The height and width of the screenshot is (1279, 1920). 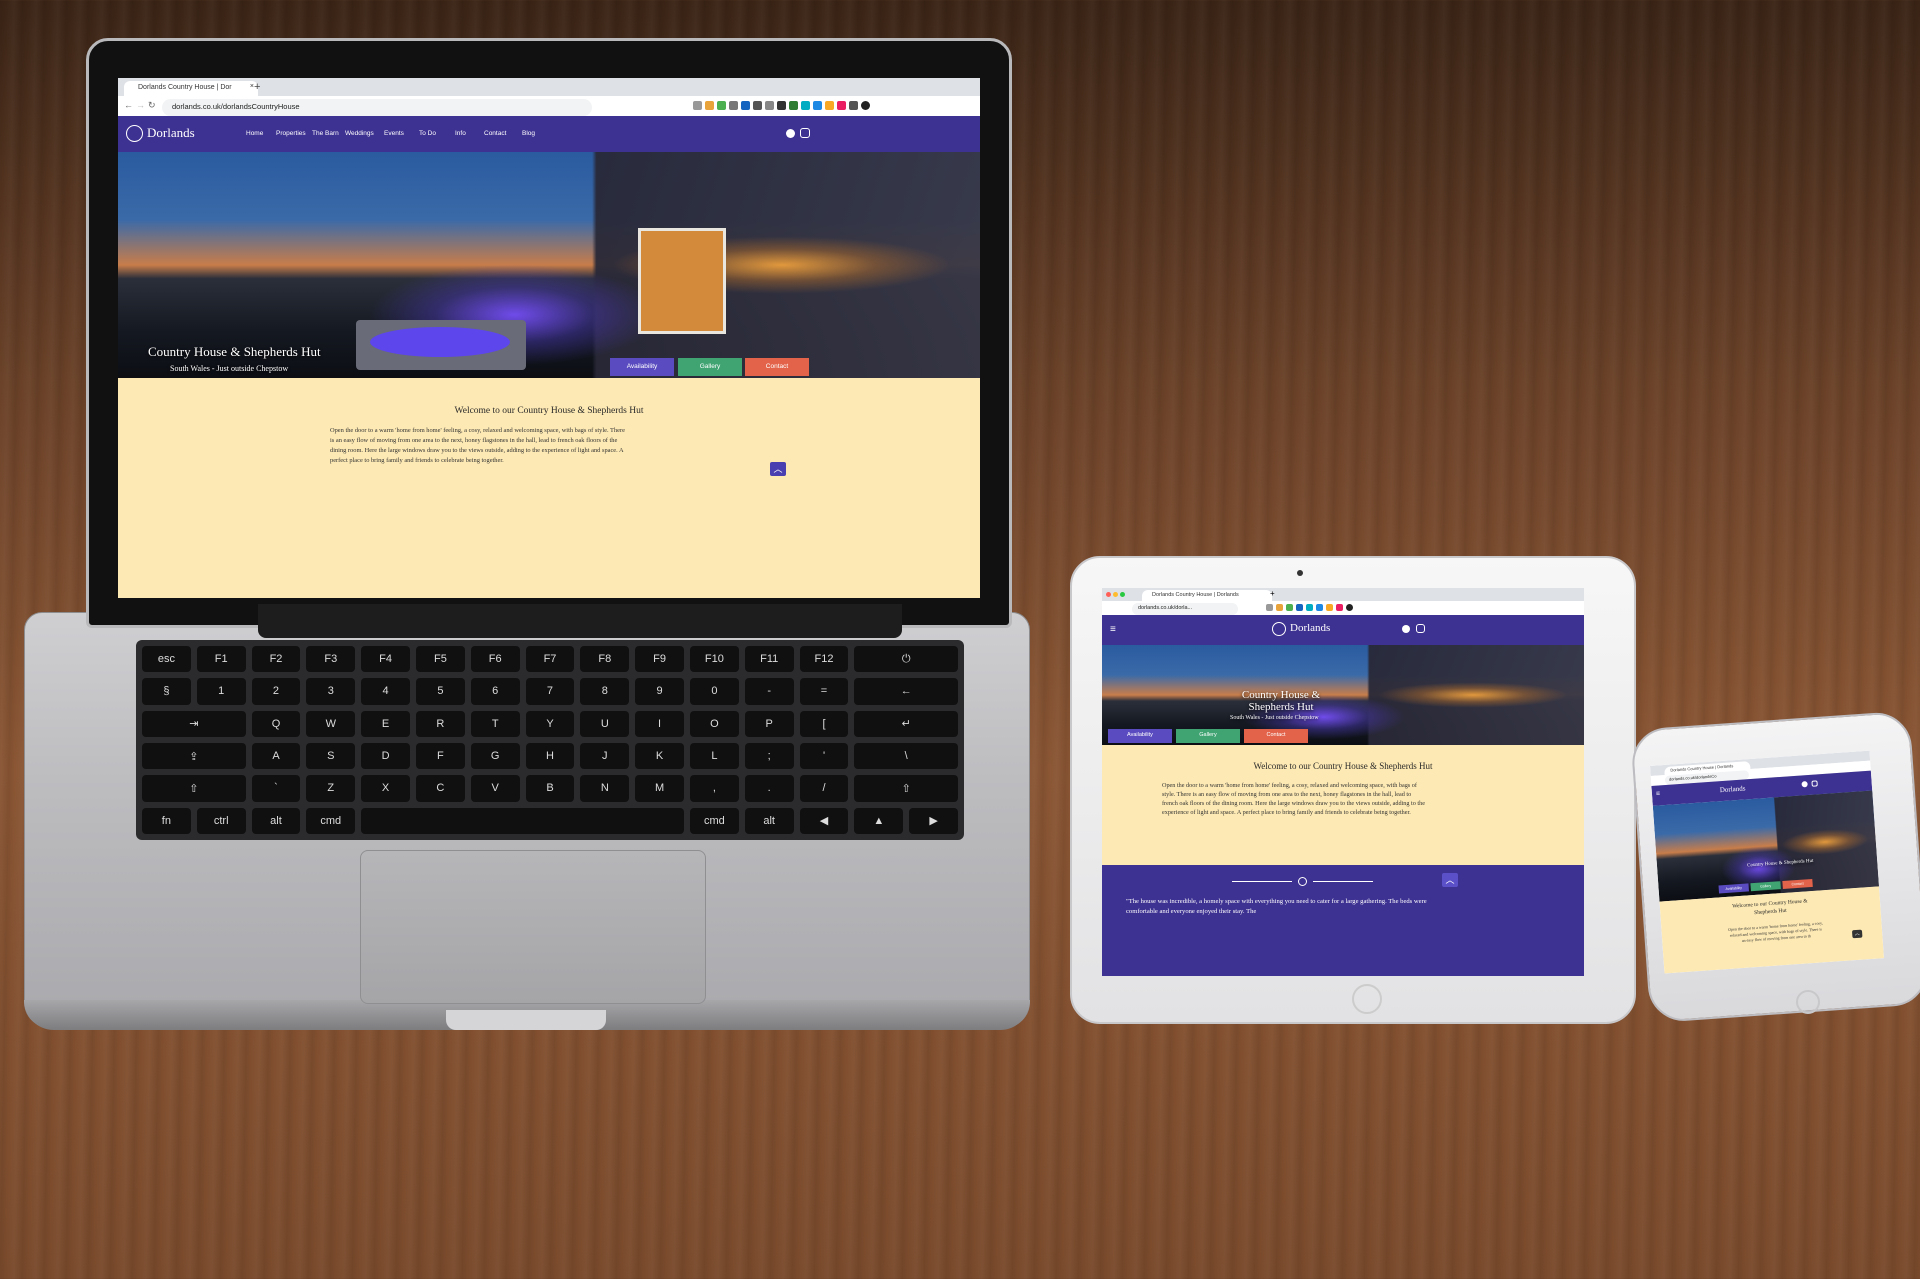 I want to click on tablet-tab-bar: Dorlands Country House | Dorlands +, so click(x=1343, y=595).